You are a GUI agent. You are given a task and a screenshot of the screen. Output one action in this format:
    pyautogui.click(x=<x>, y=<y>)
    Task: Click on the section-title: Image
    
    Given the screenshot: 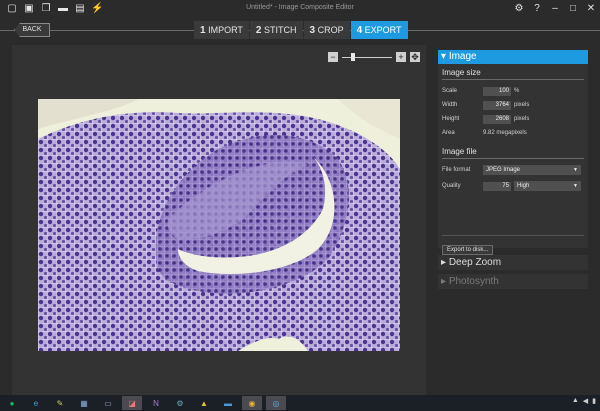 What is the action you would take?
    pyautogui.click(x=462, y=56)
    